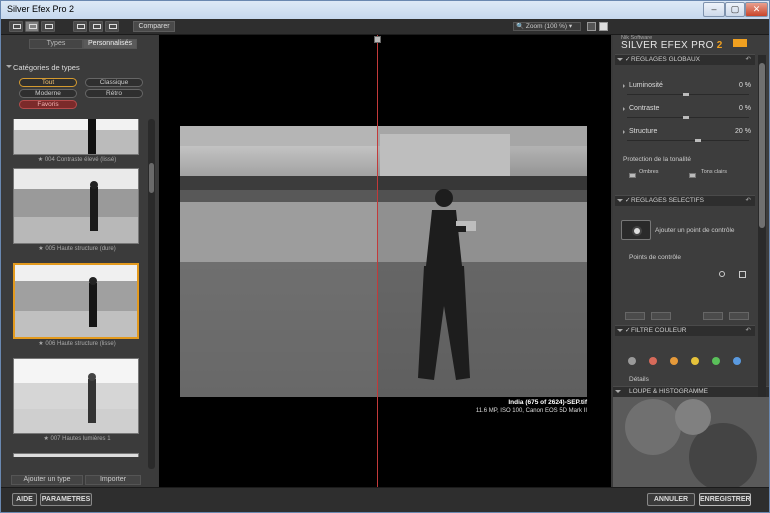 The width and height of the screenshot is (770, 513). What do you see at coordinates (737, 361) in the screenshot?
I see `filter-blue-button` at bounding box center [737, 361].